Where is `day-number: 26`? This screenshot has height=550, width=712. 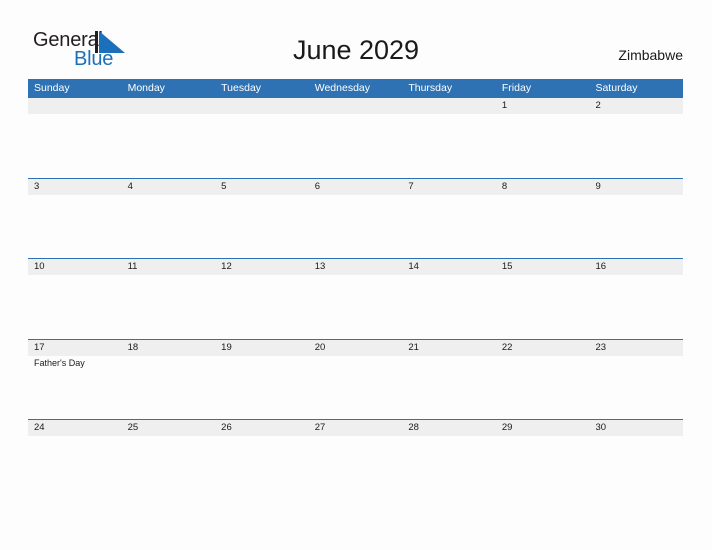 day-number: 26 is located at coordinates (262, 428).